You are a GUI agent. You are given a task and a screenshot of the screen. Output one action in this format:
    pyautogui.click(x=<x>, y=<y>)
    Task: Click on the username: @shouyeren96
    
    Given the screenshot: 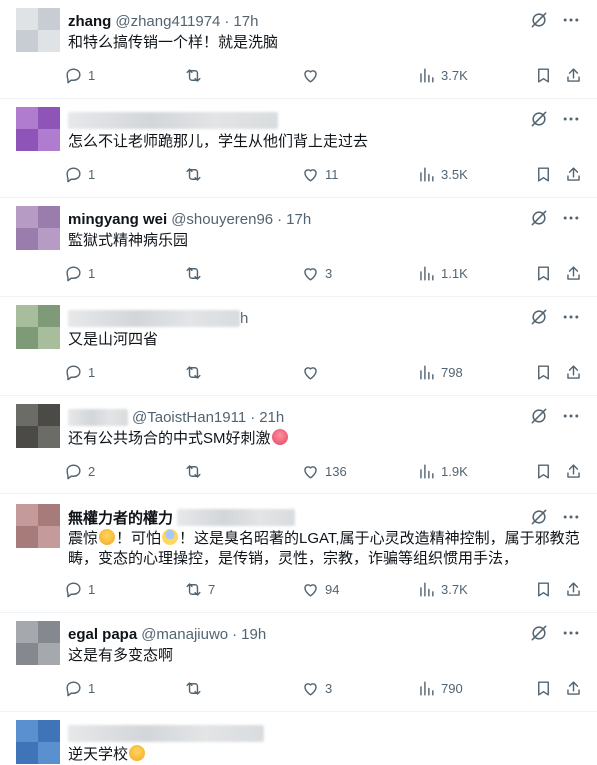 What is the action you would take?
    pyautogui.click(x=222, y=219)
    